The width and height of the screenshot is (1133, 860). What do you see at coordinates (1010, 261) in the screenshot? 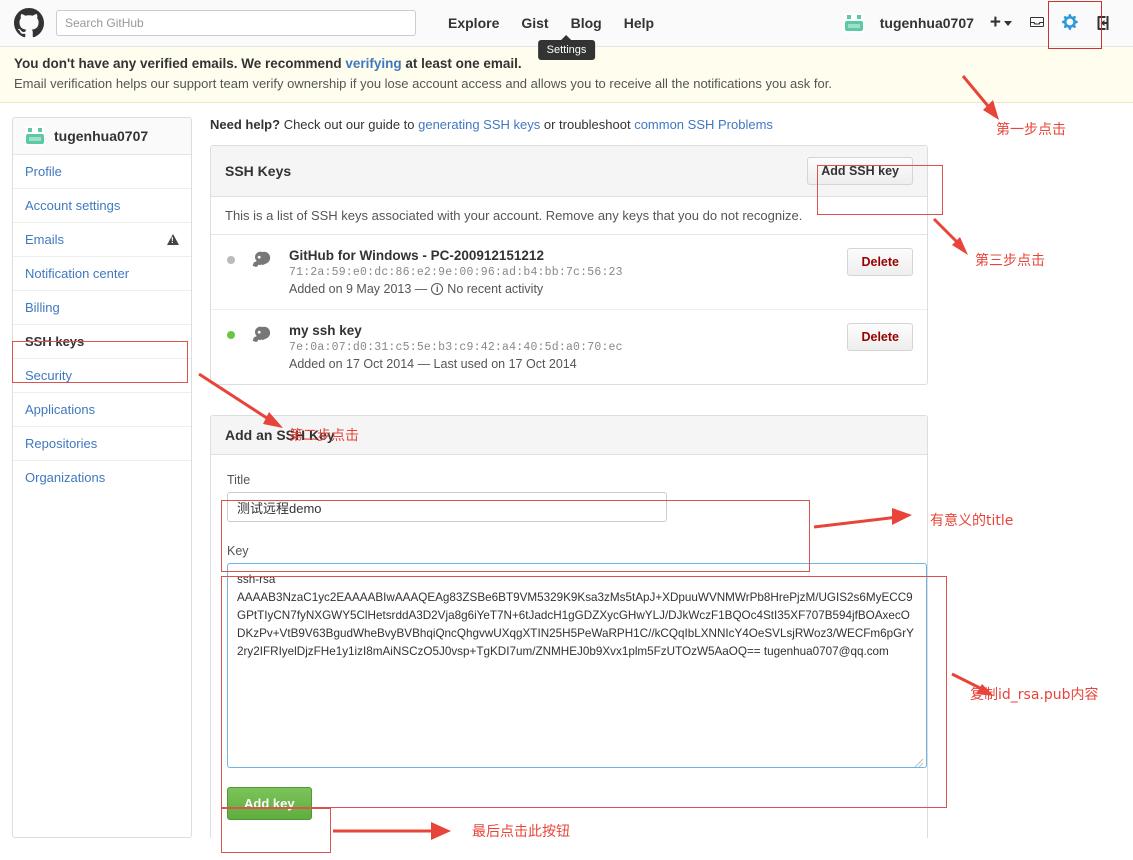
I see `annotation-step-3: 第三步点击` at bounding box center [1010, 261].